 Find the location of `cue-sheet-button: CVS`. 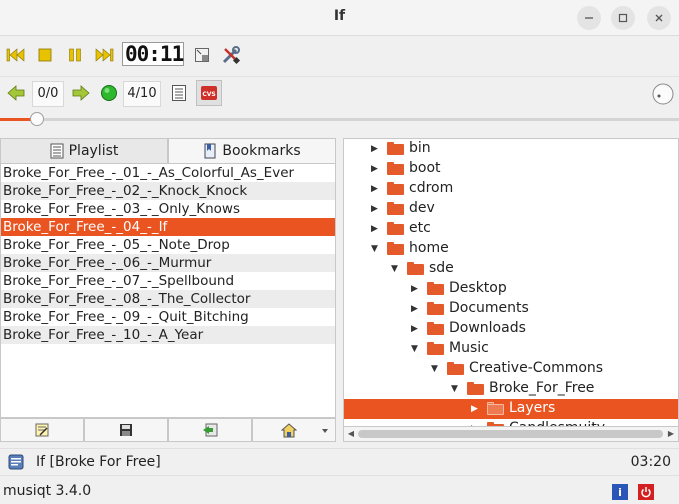

cue-sheet-button: CVS is located at coordinates (209, 93).